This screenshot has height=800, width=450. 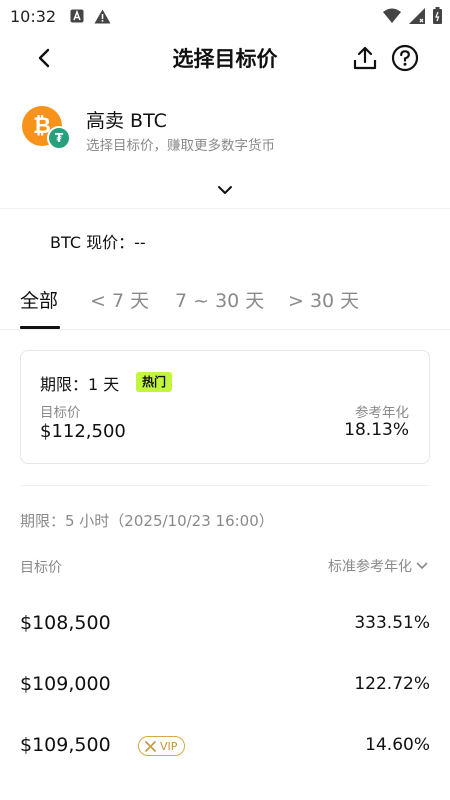 I want to click on share-button, so click(x=365, y=58).